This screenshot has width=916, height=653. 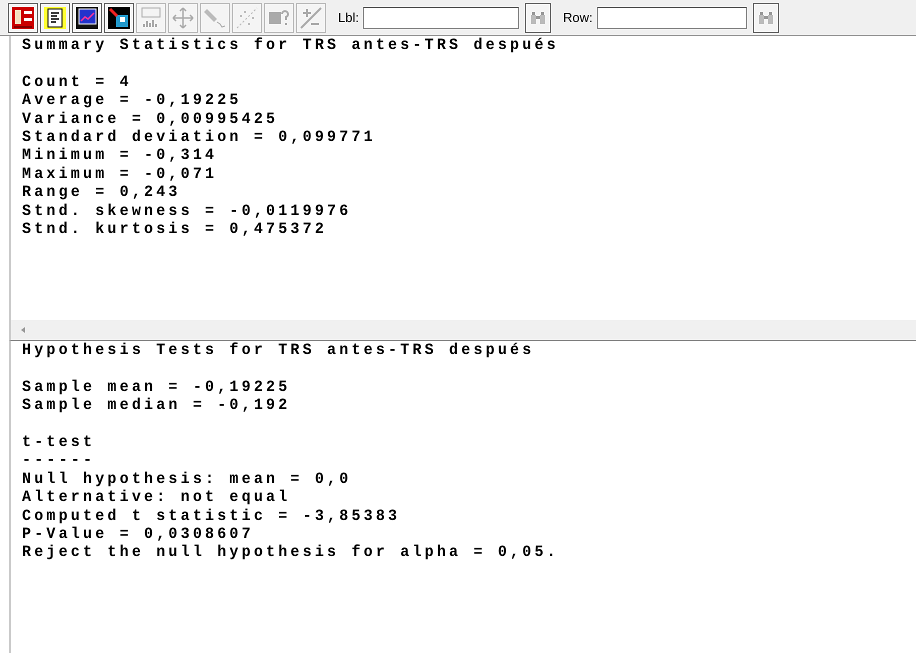 I want to click on output-line: Variance = 0,00995425, so click(x=151, y=120).